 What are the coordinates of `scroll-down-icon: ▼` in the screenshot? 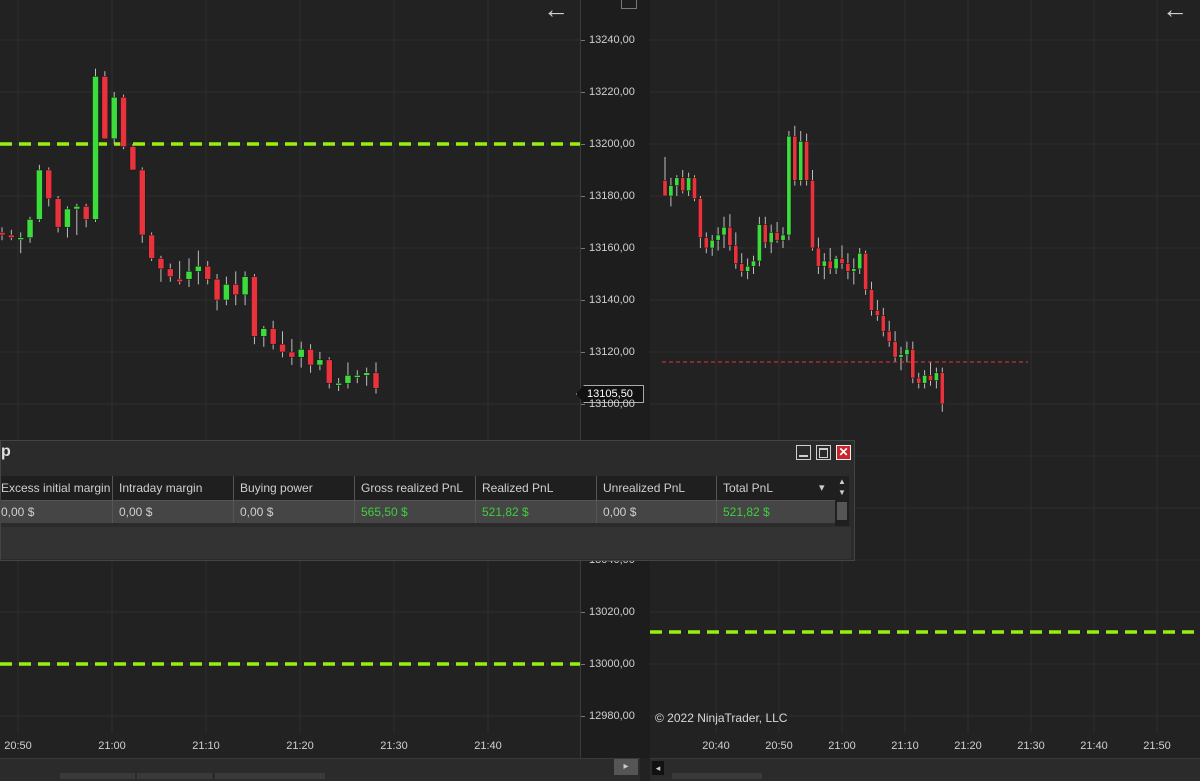 It's located at (842, 492).